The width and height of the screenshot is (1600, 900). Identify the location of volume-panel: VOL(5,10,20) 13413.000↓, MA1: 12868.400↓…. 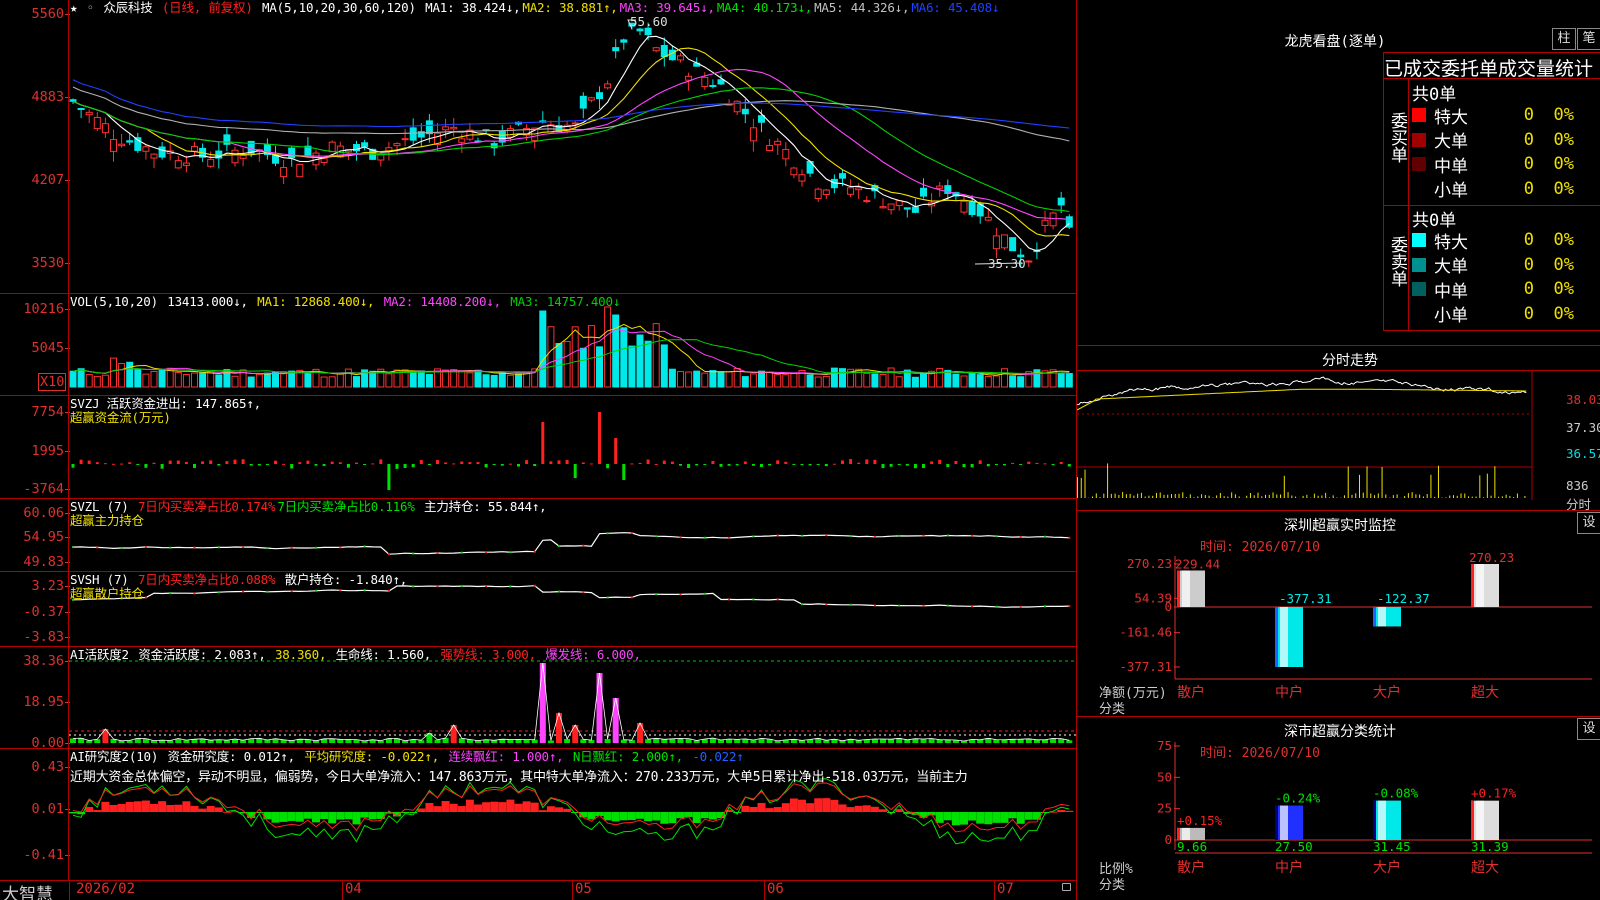
(538, 344).